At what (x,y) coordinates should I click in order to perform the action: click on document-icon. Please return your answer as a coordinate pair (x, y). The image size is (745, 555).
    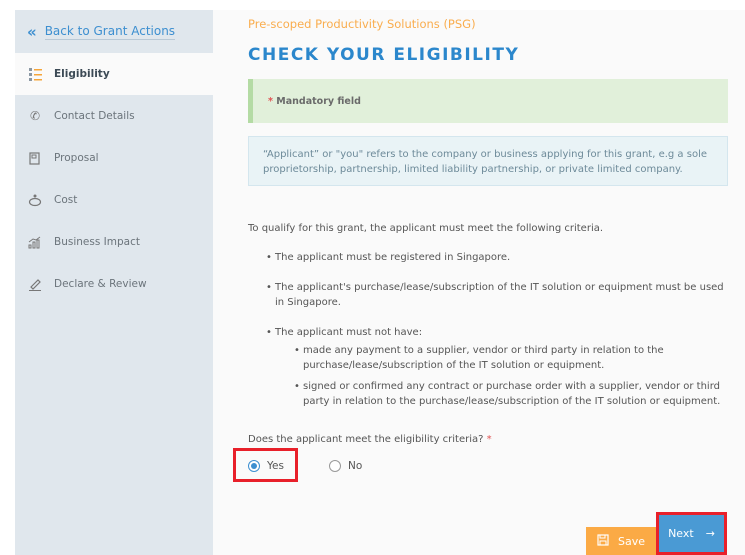
    Looking at the image, I should click on (35, 158).